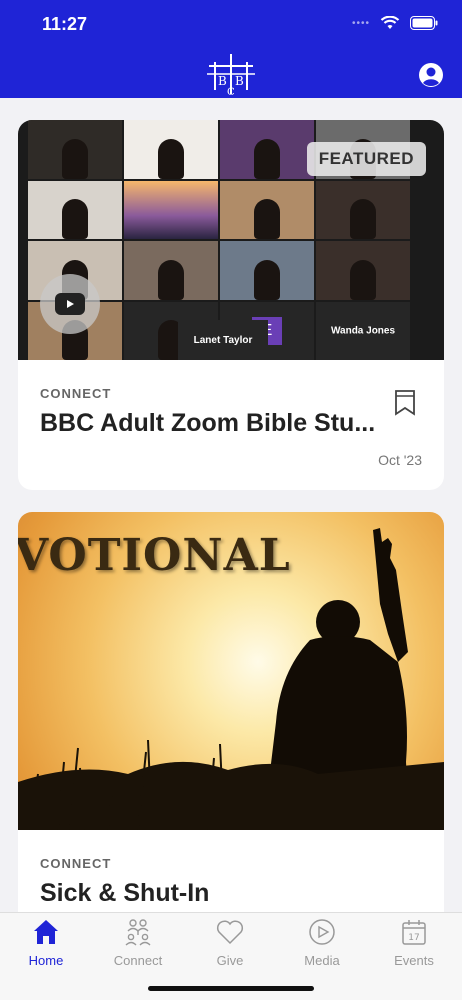 This screenshot has height=1000, width=462. Describe the element at coordinates (65, 24) in the screenshot. I see `status-time: 11:27` at that location.